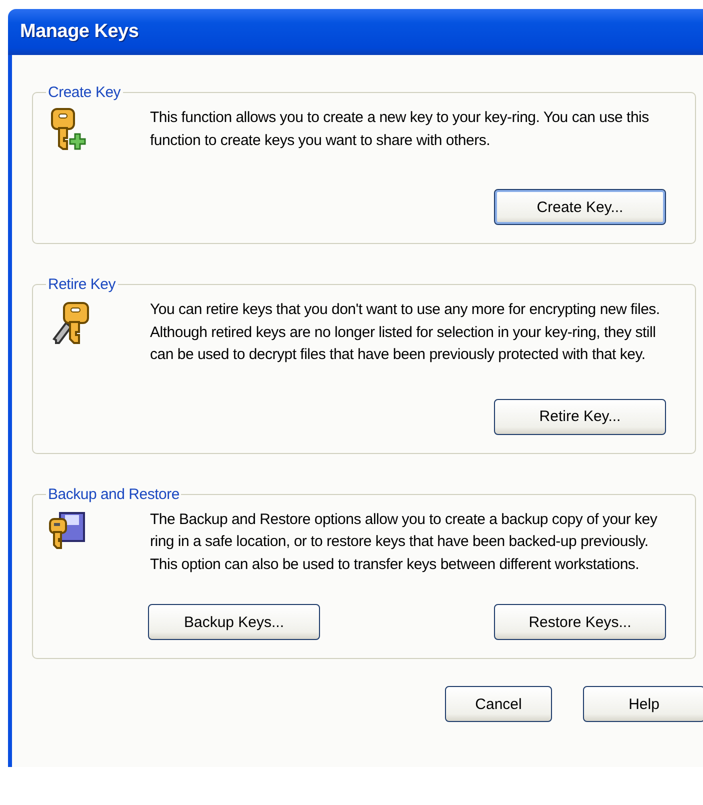 This screenshot has height=805, width=703. I want to click on group-title: Create Key, so click(84, 92).